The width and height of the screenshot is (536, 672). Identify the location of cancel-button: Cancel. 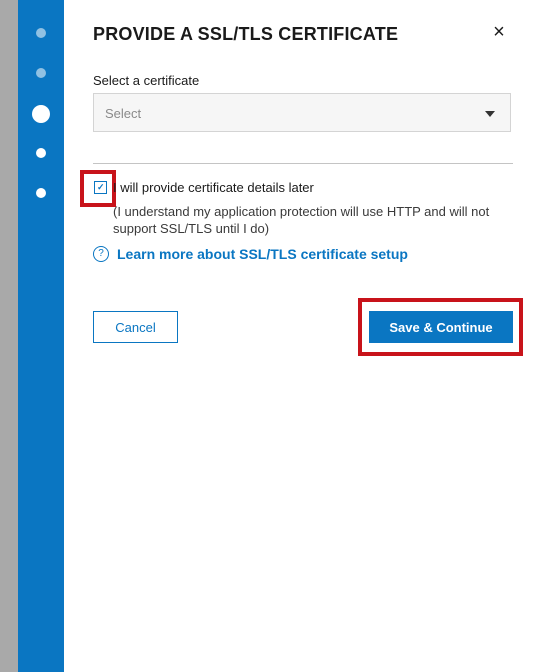
(135, 327).